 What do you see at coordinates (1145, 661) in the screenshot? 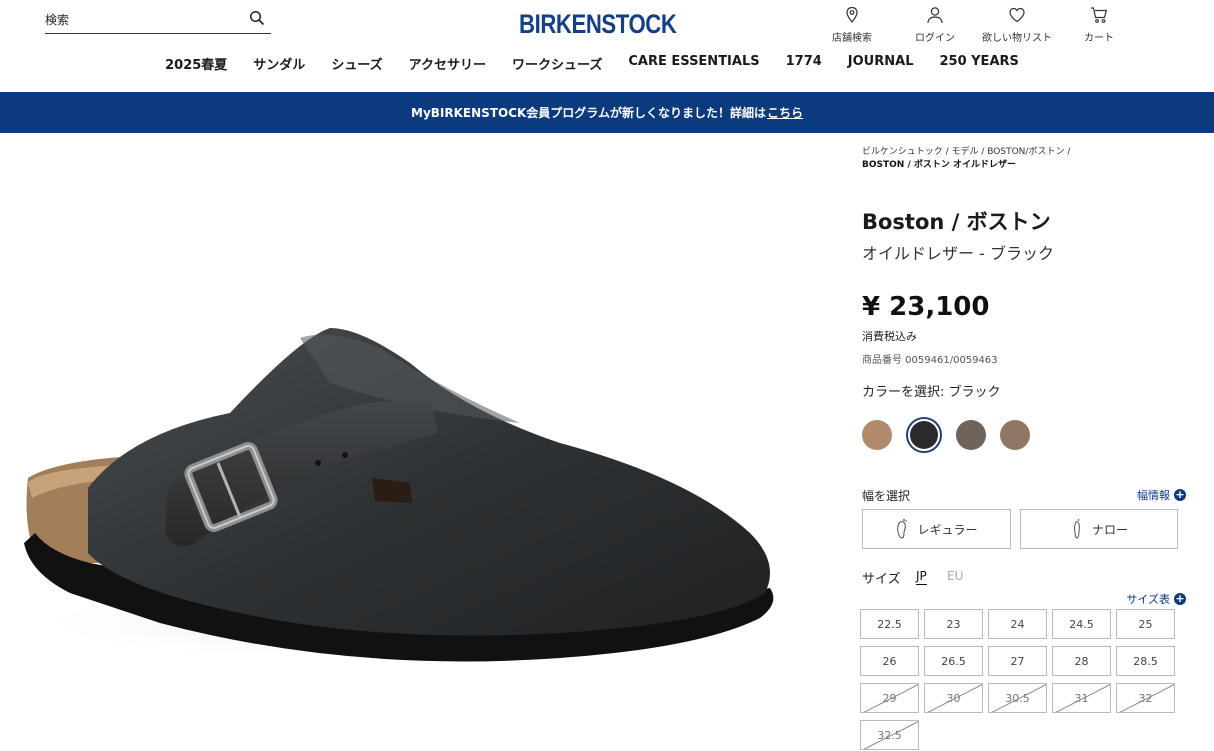
I see `size-option: 28.5` at bounding box center [1145, 661].